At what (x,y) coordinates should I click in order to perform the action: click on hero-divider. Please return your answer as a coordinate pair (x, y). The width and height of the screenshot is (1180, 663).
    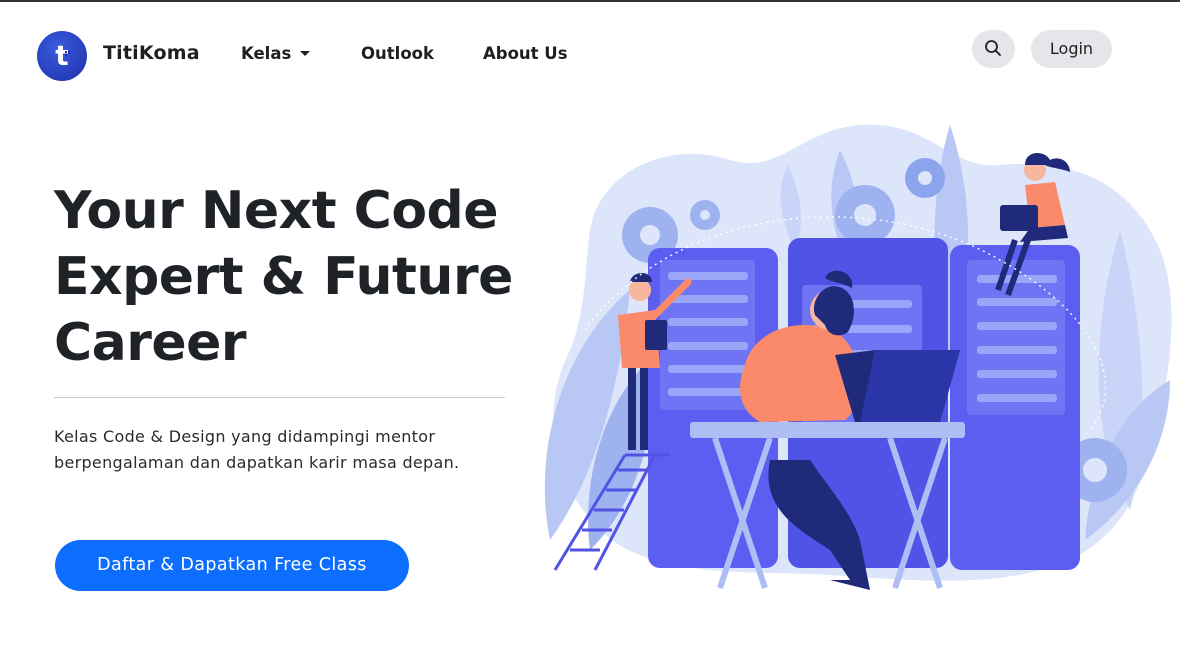
    Looking at the image, I should click on (279, 397).